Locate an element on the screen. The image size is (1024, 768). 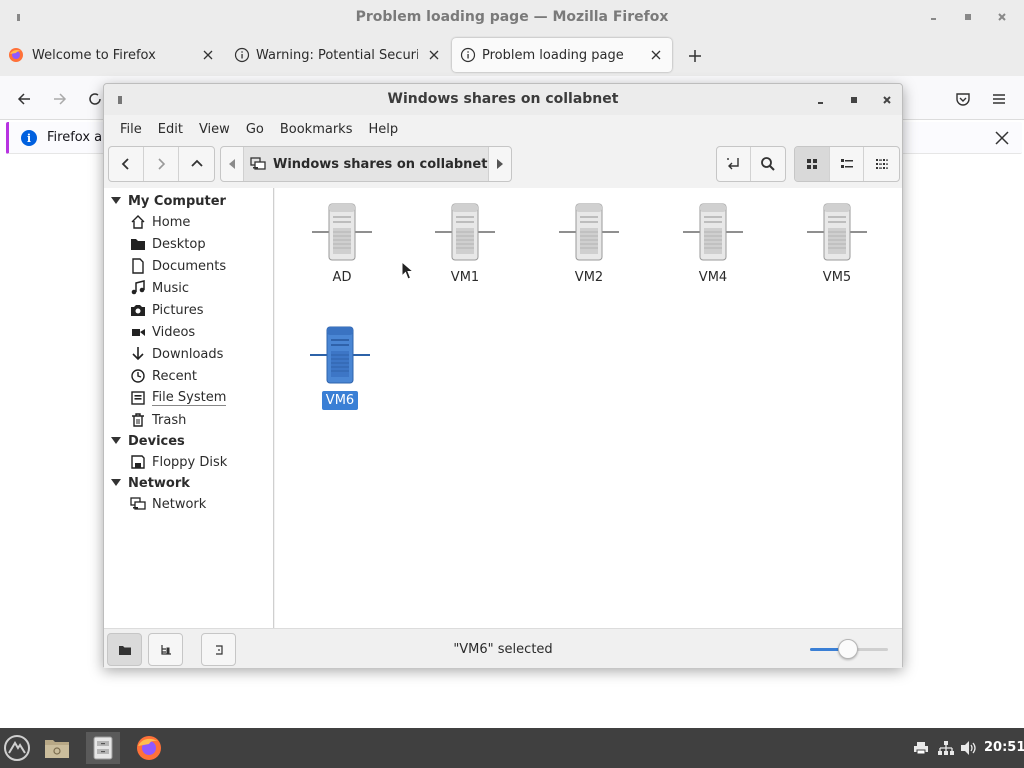
menu-help: Help is located at coordinates (383, 129).